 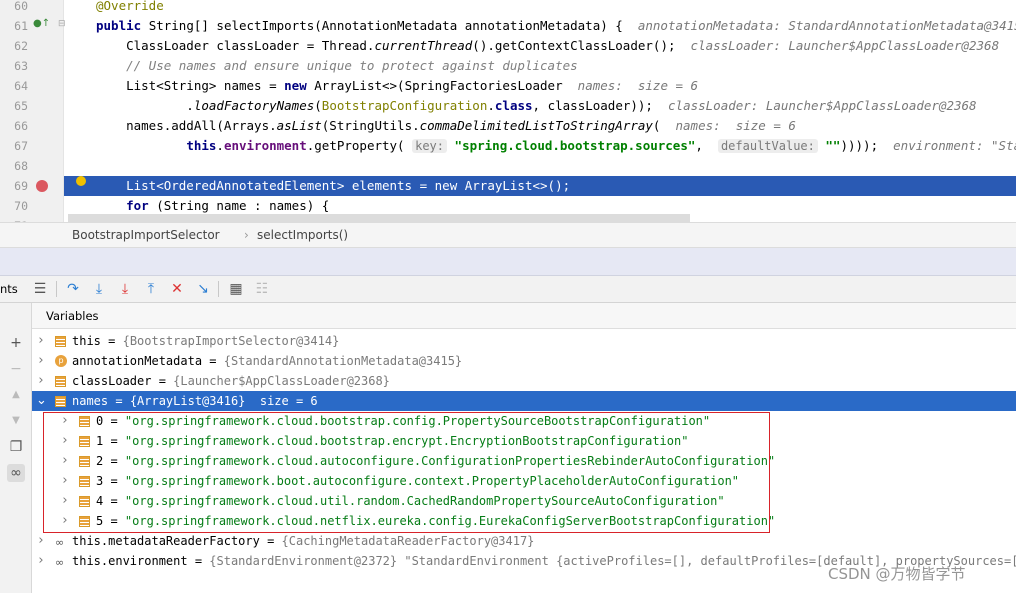 What do you see at coordinates (16, 421) in the screenshot?
I see `down-icon: ▼` at bounding box center [16, 421].